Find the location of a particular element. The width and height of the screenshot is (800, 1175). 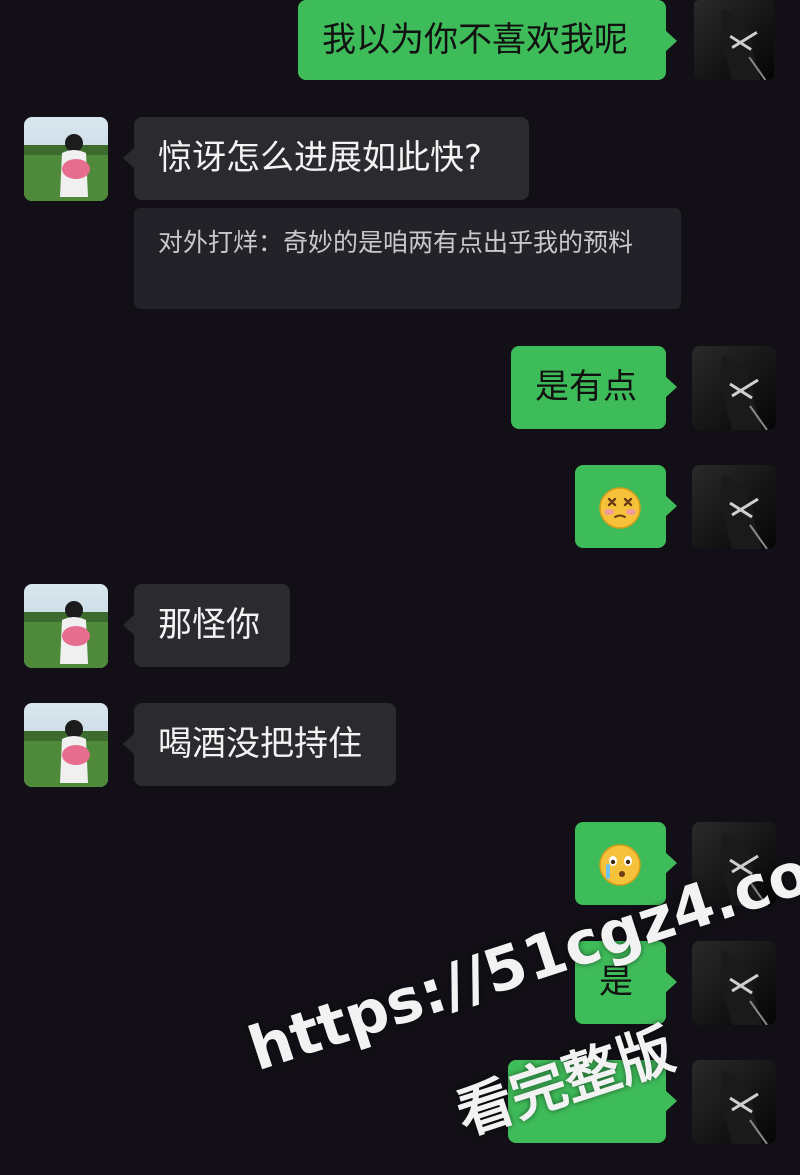

message-bubble: 是有点 is located at coordinates (594, 387).